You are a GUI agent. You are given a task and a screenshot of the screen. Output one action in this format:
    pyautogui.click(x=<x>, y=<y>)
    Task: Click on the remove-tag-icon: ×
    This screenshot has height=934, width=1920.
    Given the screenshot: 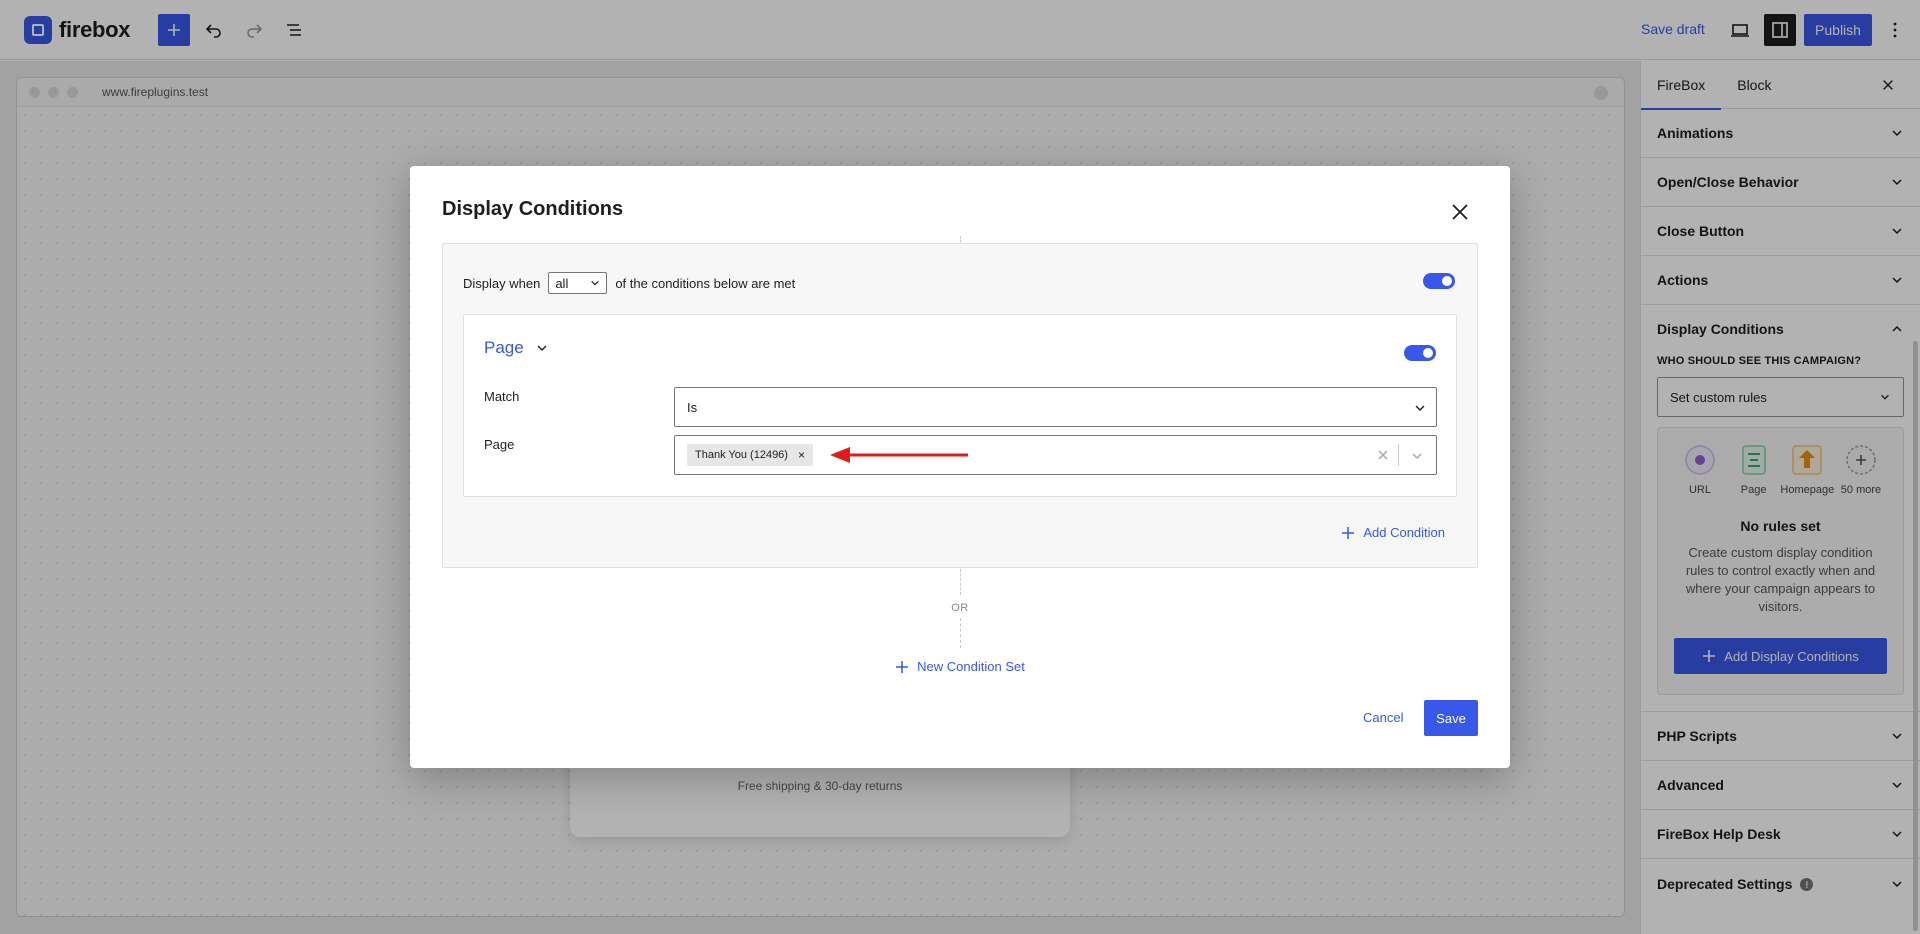 What is the action you would take?
    pyautogui.click(x=801, y=455)
    